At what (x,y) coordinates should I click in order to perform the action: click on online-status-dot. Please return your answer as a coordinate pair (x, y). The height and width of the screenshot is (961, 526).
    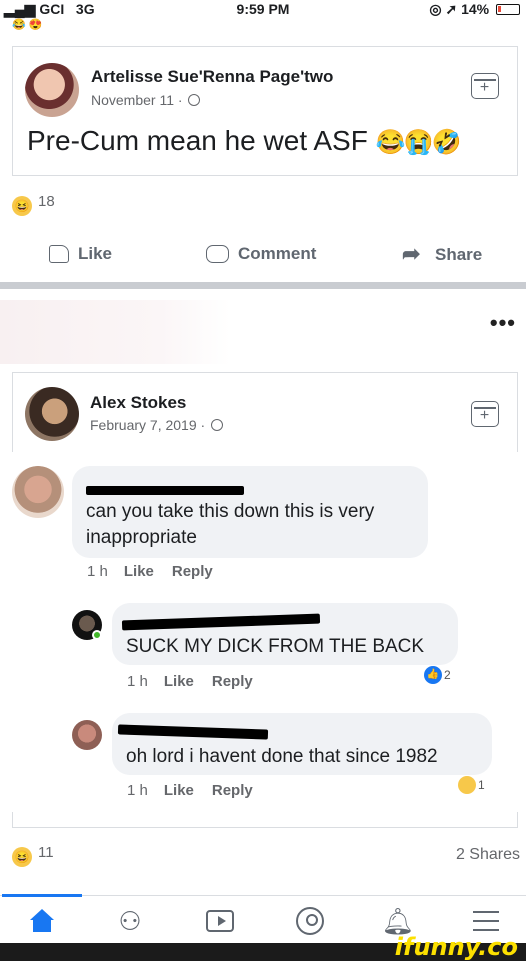
    Looking at the image, I should click on (97, 635).